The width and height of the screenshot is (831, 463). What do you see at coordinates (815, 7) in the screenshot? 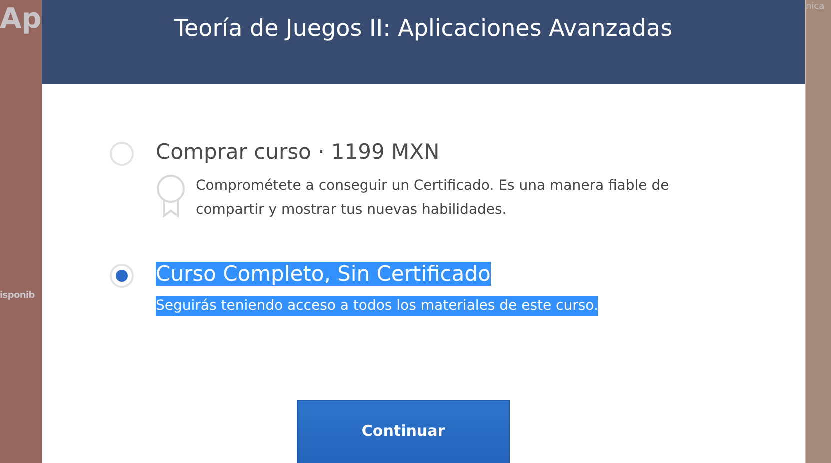
I see `background-text: nica` at bounding box center [815, 7].